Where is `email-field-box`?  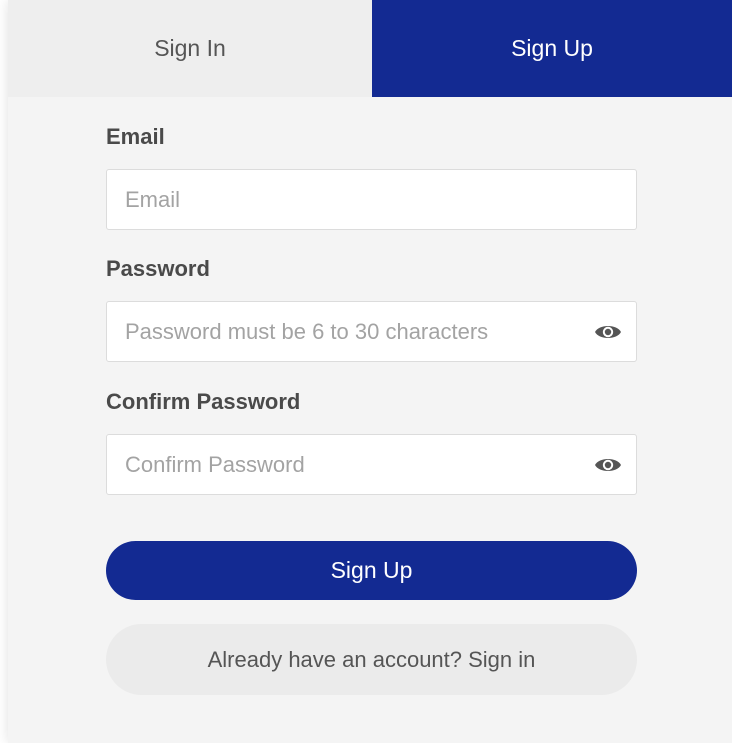 email-field-box is located at coordinates (371, 199).